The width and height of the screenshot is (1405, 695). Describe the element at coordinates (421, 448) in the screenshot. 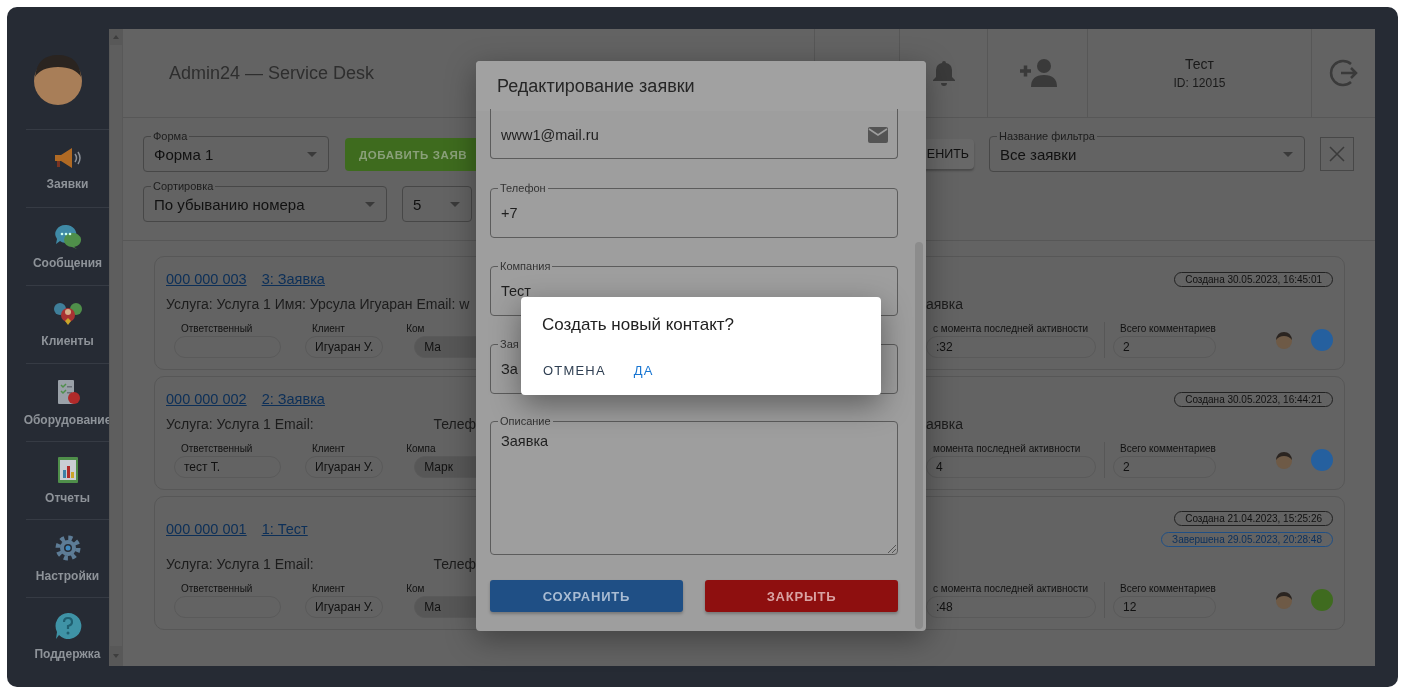

I see `field-label: Компа` at that location.